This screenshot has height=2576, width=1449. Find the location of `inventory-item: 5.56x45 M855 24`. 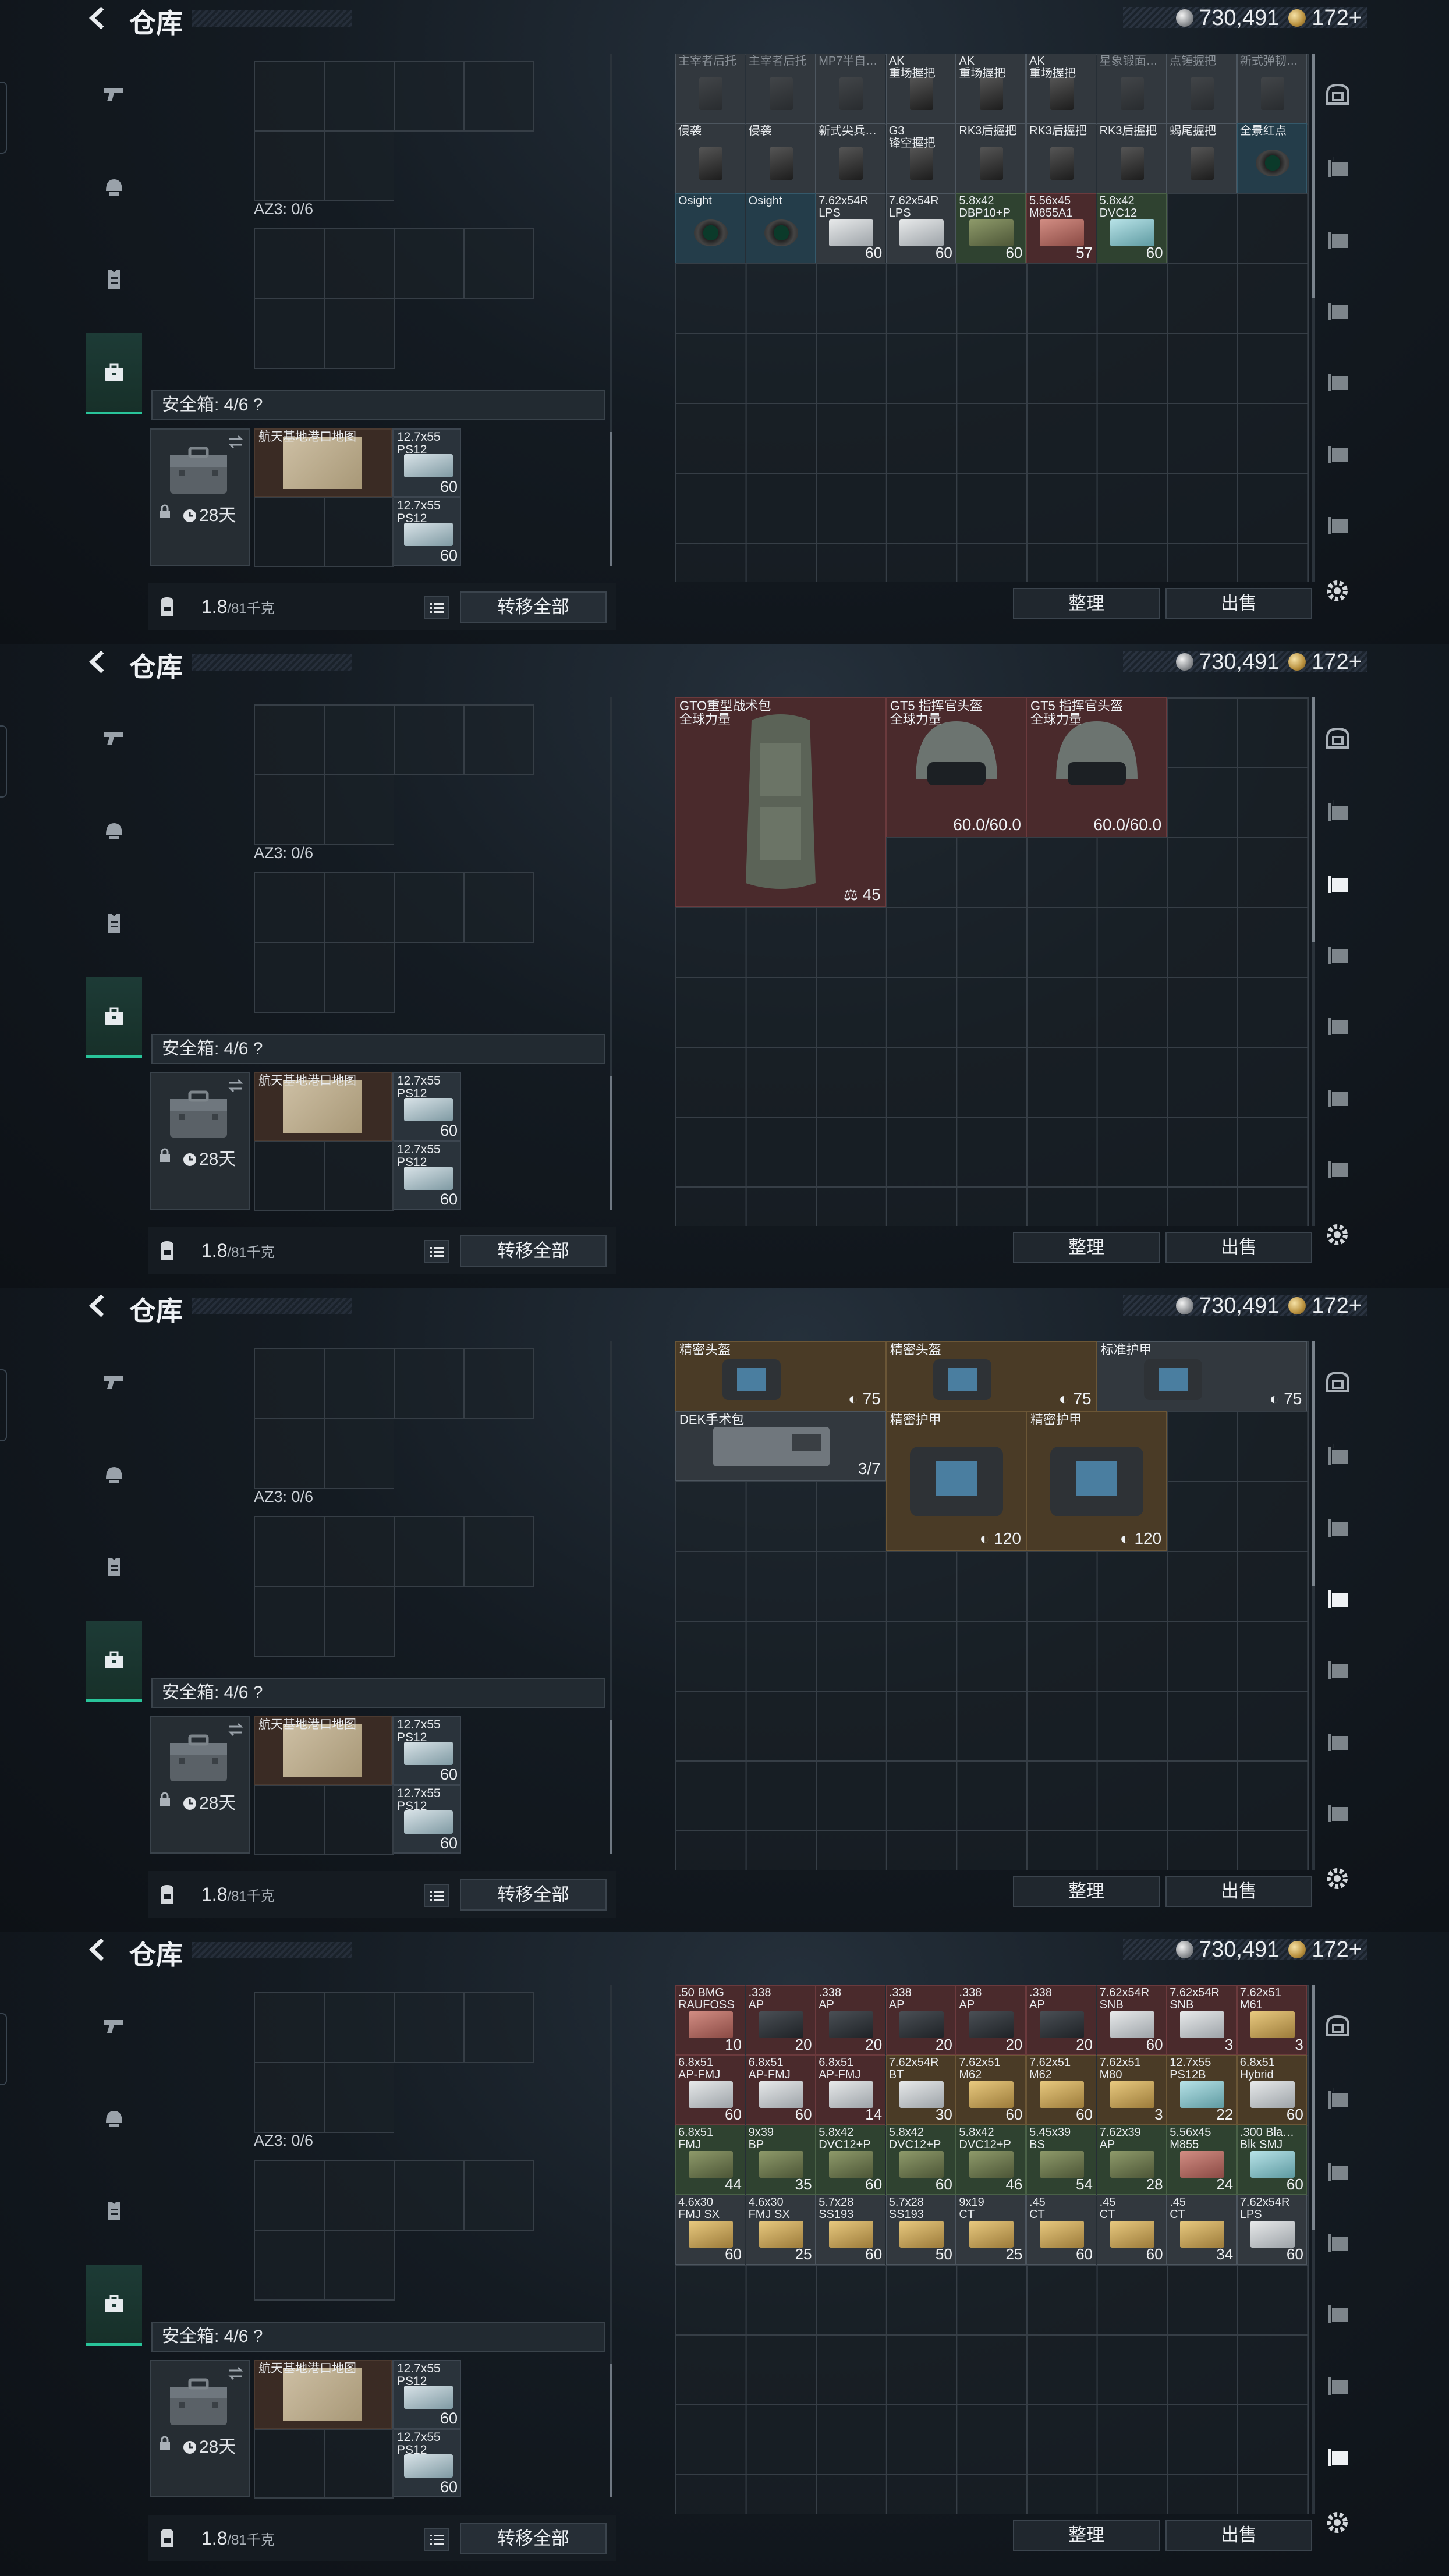

inventory-item: 5.56x45 M855 24 is located at coordinates (1202, 2160).